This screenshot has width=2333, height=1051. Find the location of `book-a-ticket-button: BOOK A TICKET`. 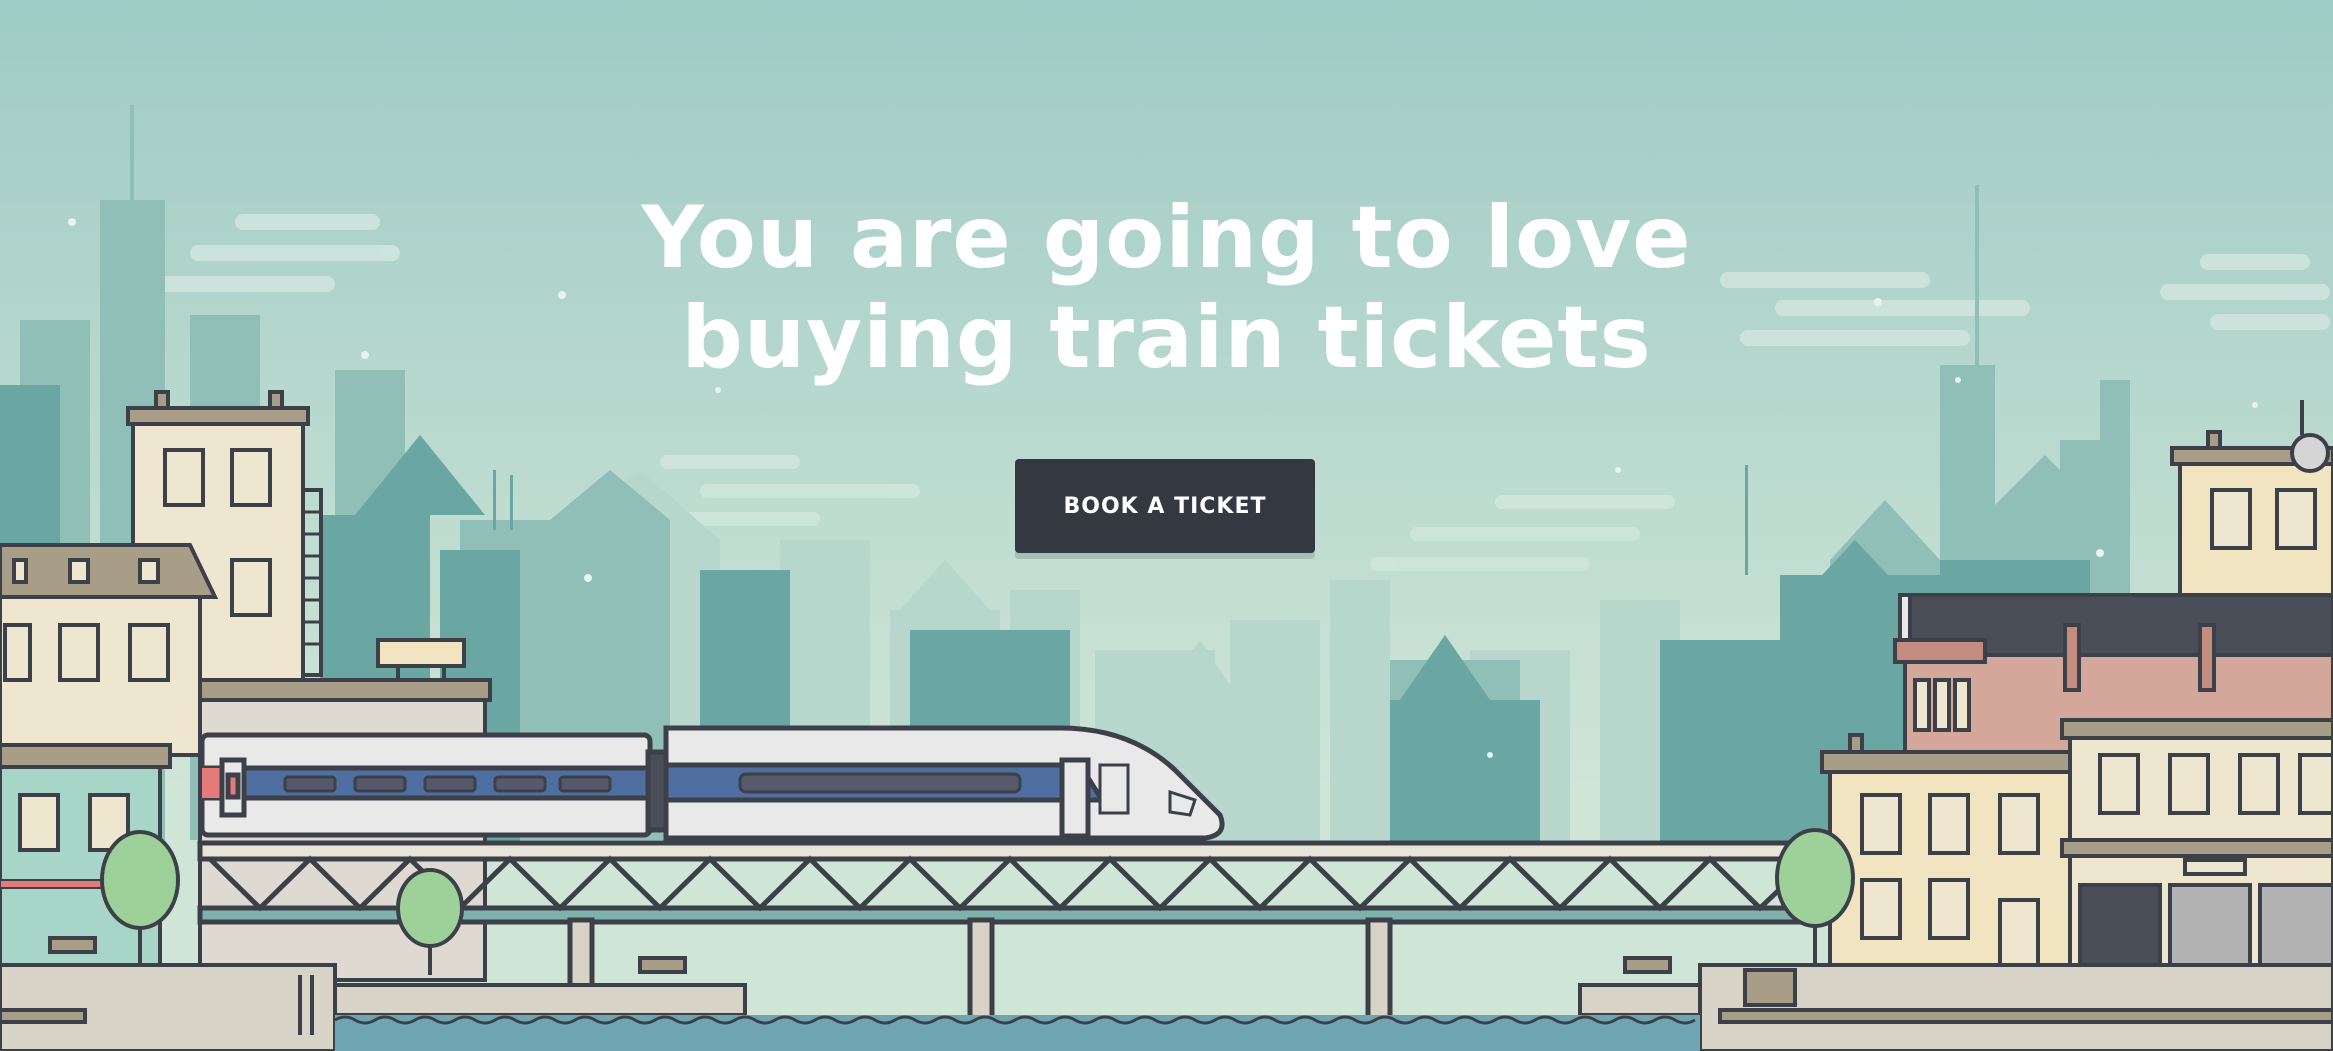

book-a-ticket-button: BOOK A TICKET is located at coordinates (1165, 506).